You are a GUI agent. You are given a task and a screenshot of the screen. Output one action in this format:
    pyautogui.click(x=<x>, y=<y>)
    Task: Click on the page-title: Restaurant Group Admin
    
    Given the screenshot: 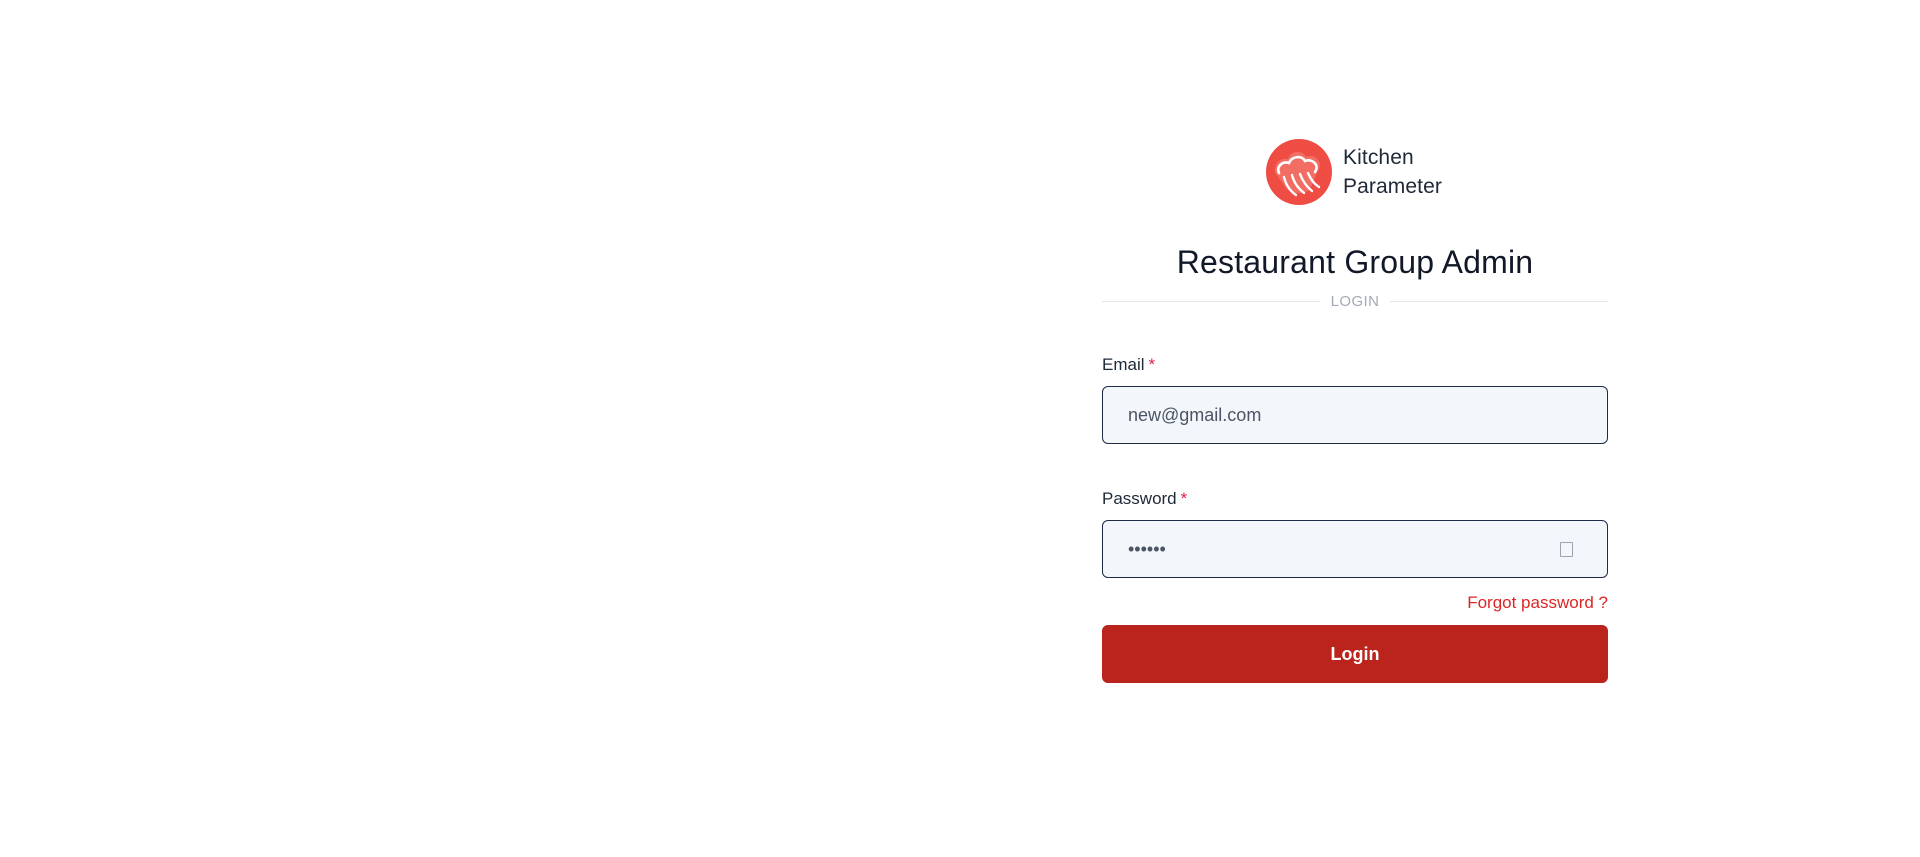 What is the action you would take?
    pyautogui.click(x=1355, y=262)
    